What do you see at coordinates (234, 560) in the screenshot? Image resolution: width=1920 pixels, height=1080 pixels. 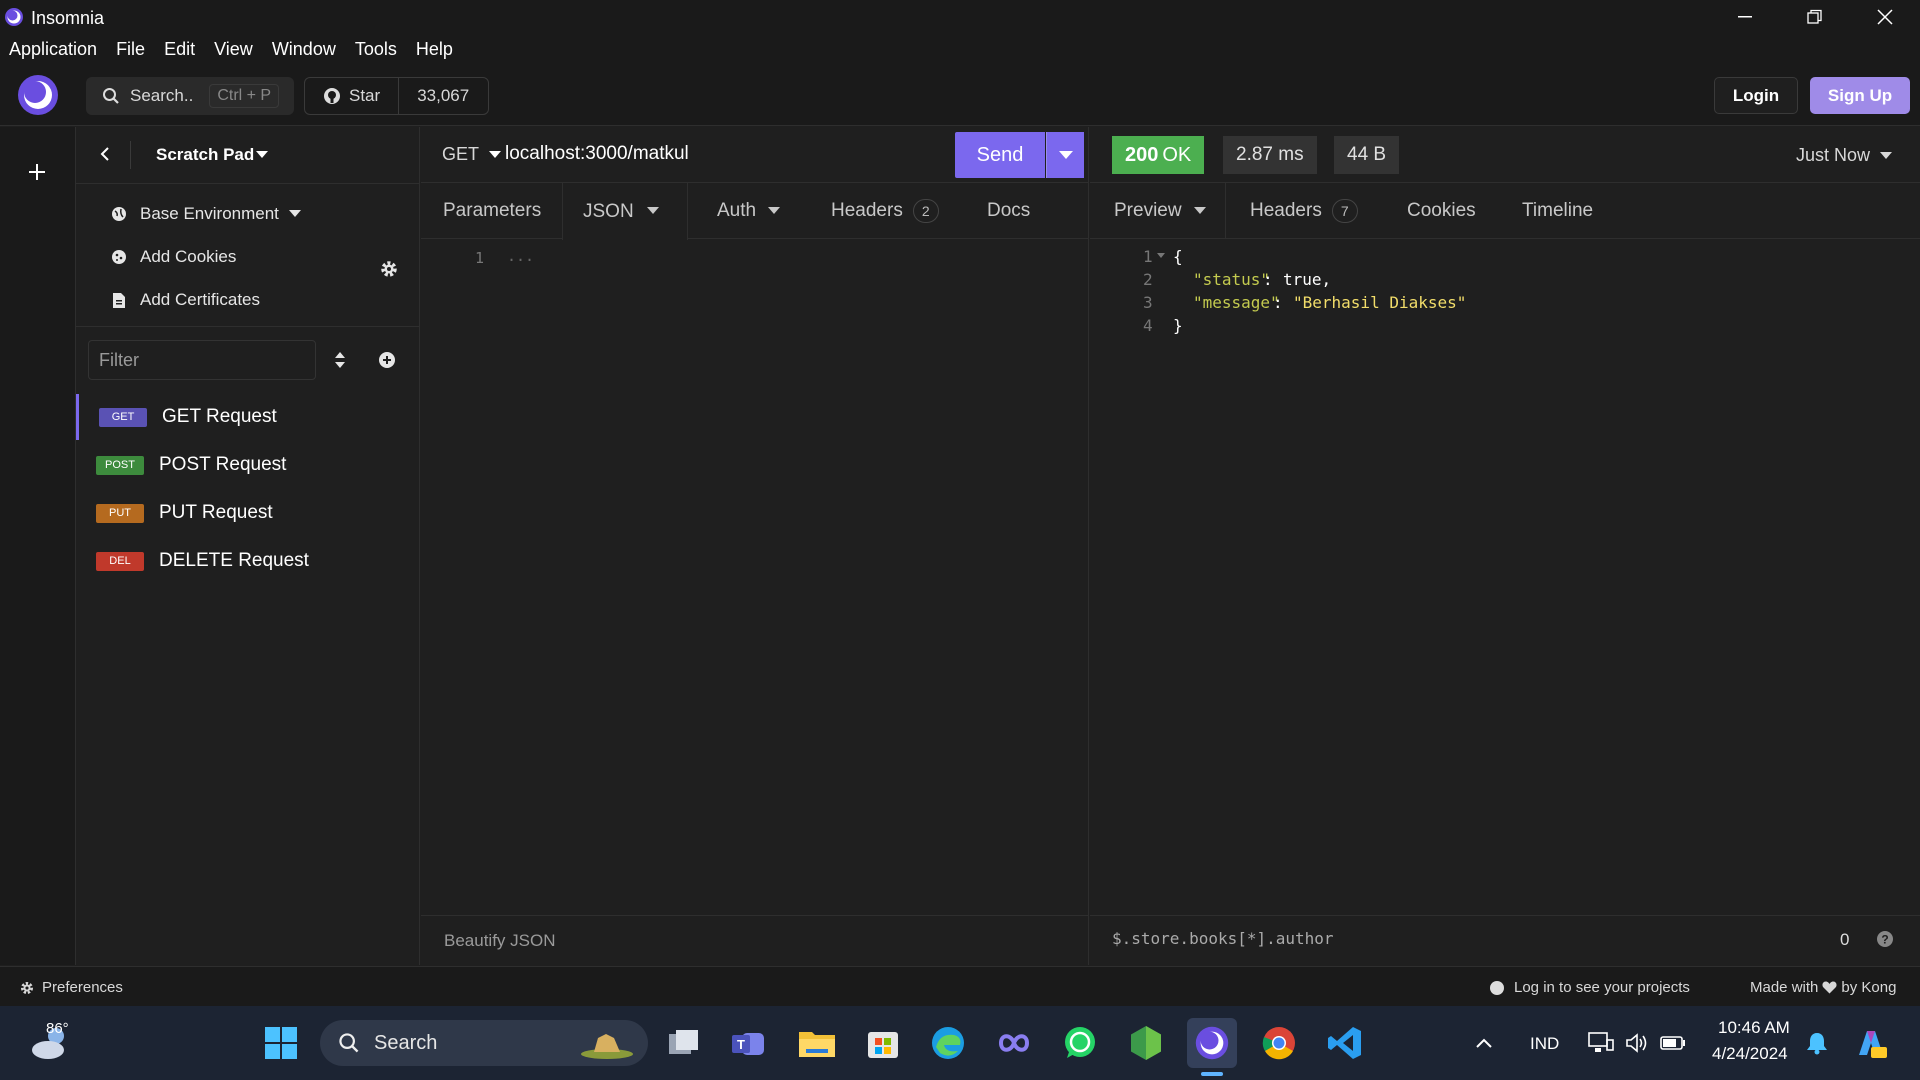 I see `request-name: DELETE Request` at bounding box center [234, 560].